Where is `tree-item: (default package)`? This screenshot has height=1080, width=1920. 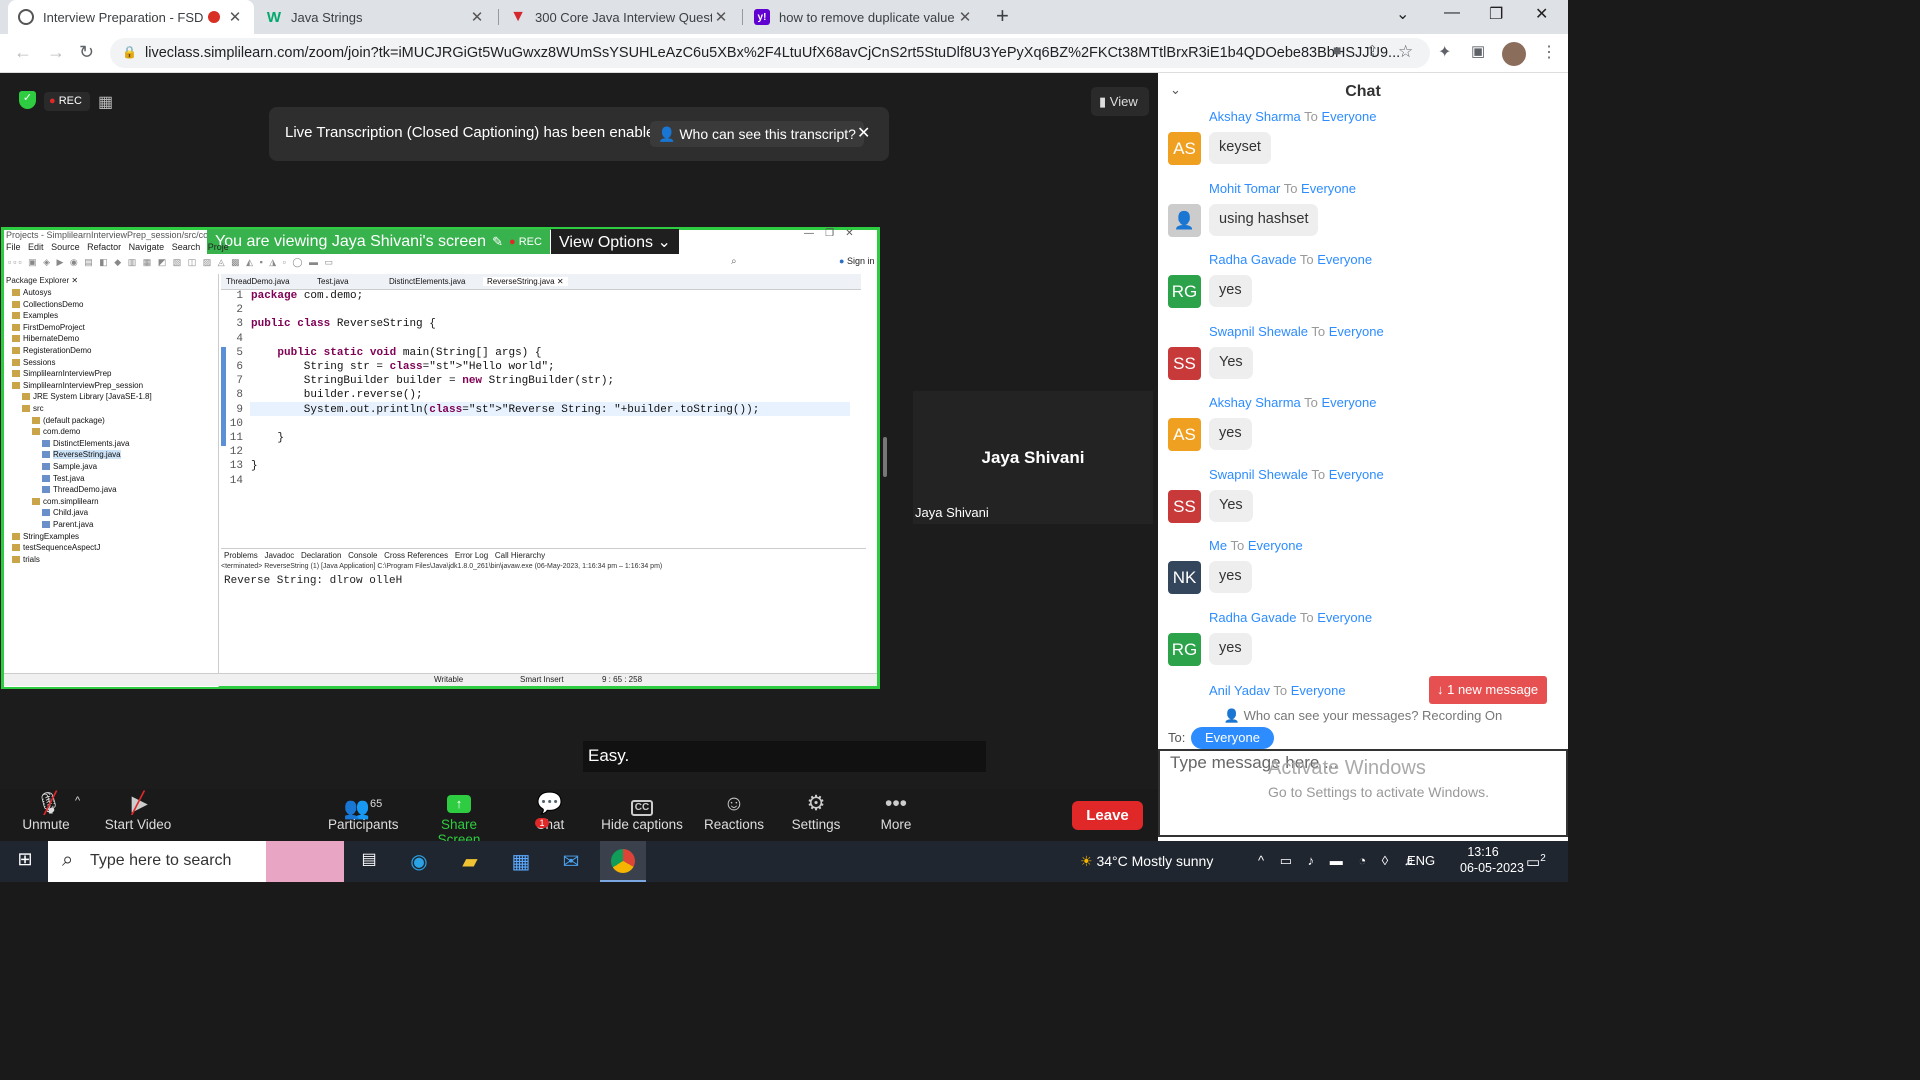
tree-item: (default package) is located at coordinates (68, 420).